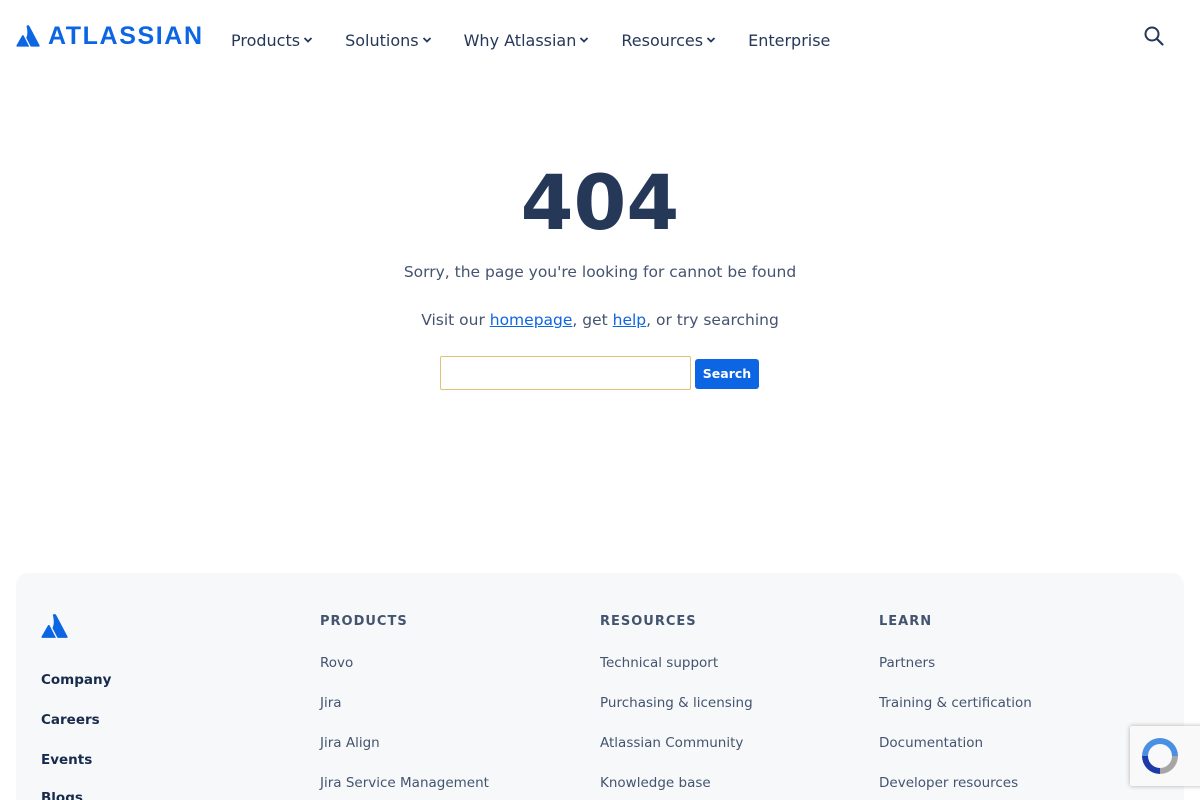 The width and height of the screenshot is (1200, 800). I want to click on nav-solutions: Solutions, so click(388, 40).